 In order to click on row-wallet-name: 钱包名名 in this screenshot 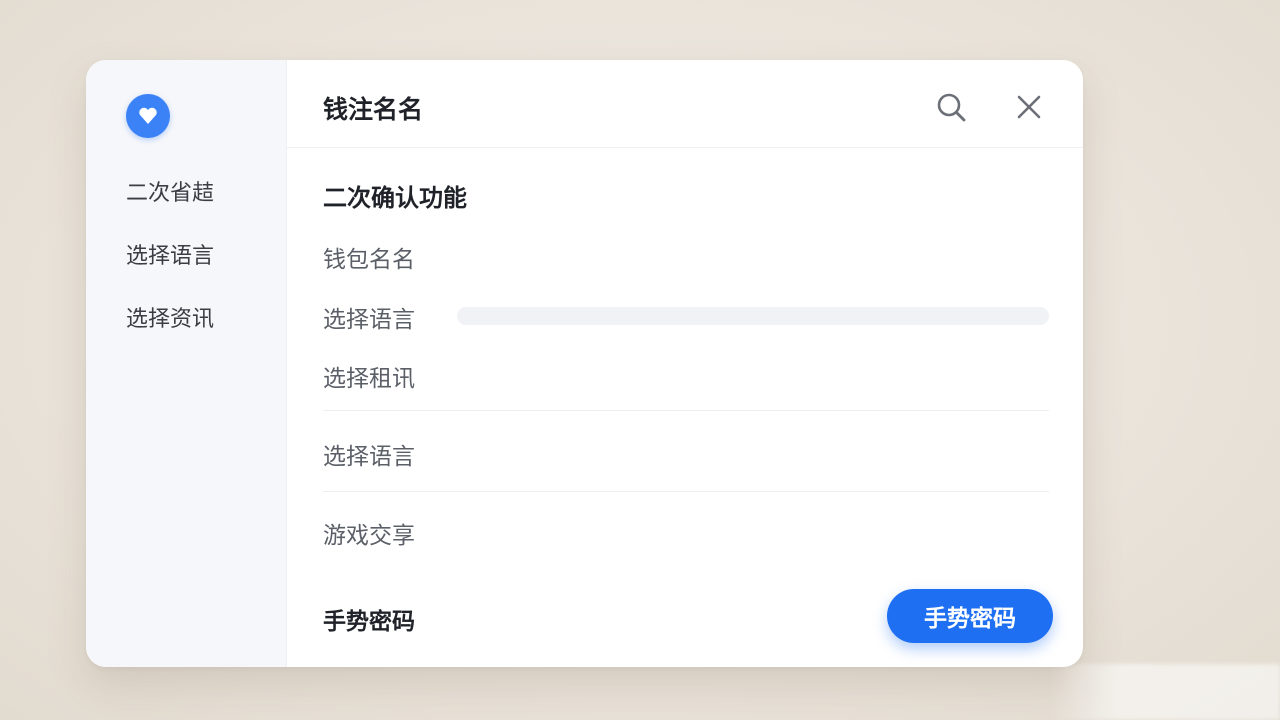, I will do `click(369, 257)`.